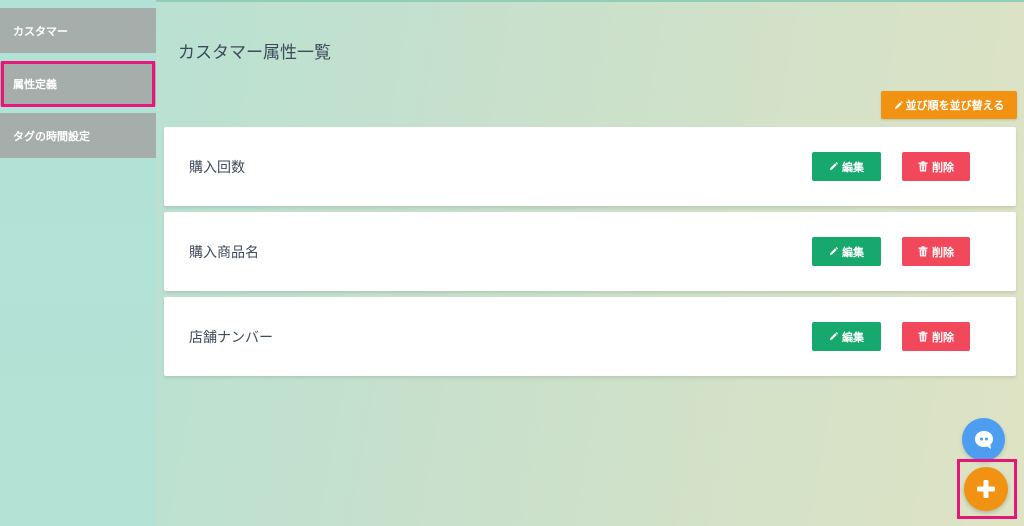 The width and height of the screenshot is (1024, 526). I want to click on plus-icon, so click(986, 489).